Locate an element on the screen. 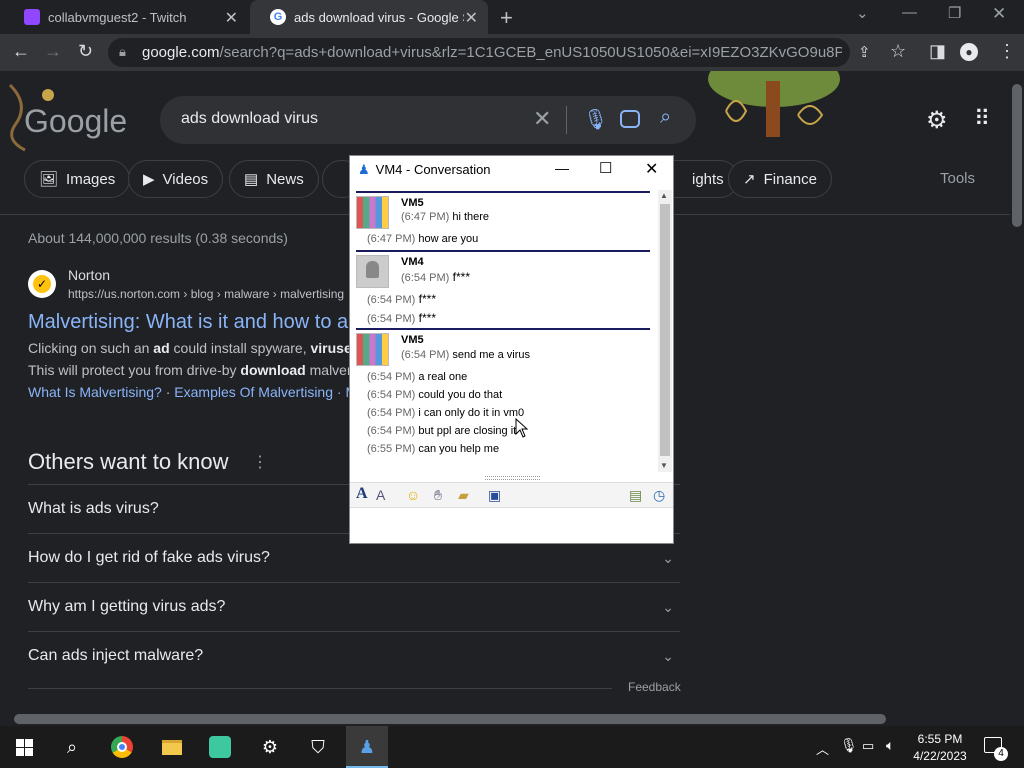 The width and height of the screenshot is (1024, 768). messenger-titlebar: ♟ VM4 - Conversation — ☐ ✕ is located at coordinates (511, 169).